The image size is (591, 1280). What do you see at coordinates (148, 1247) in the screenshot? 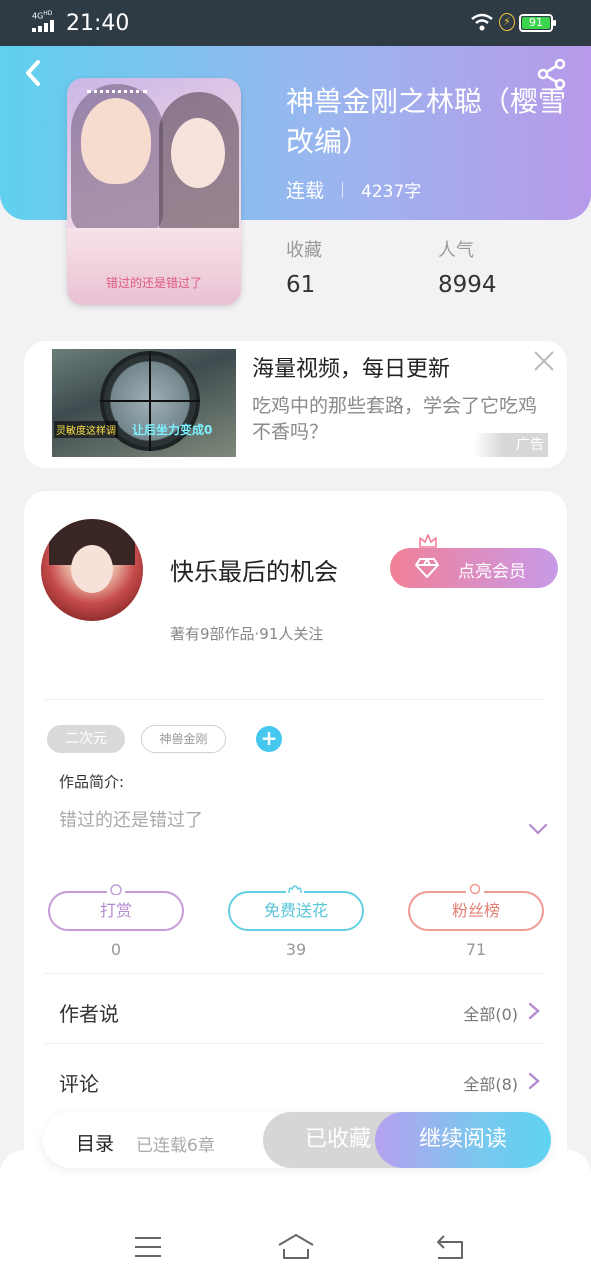
I see `menu-icon` at bounding box center [148, 1247].